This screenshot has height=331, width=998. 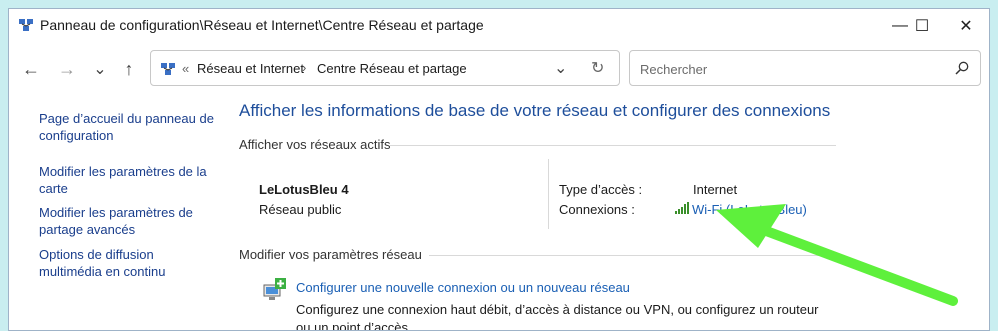 What do you see at coordinates (250, 68) in the screenshot?
I see `breadcrumb-item: Réseau et Internet` at bounding box center [250, 68].